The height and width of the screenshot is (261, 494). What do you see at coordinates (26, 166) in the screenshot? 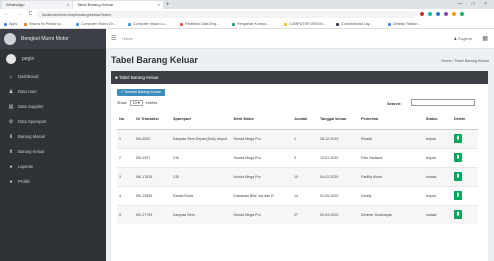
I see `sidebar-item-label: Laporan` at bounding box center [26, 166].